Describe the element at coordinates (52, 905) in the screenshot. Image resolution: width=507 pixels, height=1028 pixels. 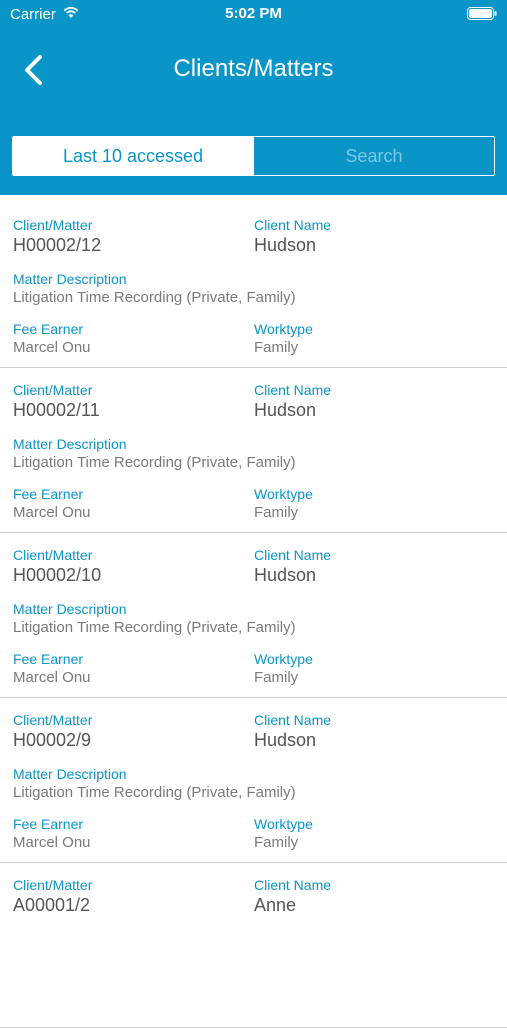
I see `client-matter-value: A00001/2` at that location.